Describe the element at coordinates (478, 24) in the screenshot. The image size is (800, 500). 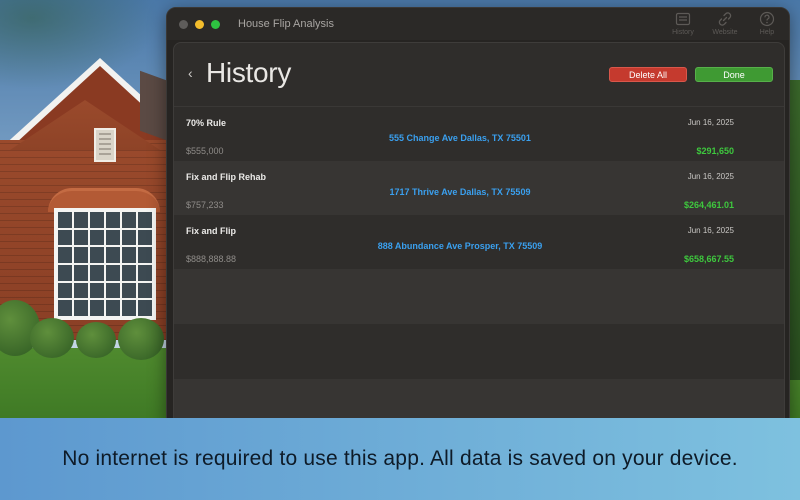
I see `titlebar: House Flip Analysis History Website Help` at that location.